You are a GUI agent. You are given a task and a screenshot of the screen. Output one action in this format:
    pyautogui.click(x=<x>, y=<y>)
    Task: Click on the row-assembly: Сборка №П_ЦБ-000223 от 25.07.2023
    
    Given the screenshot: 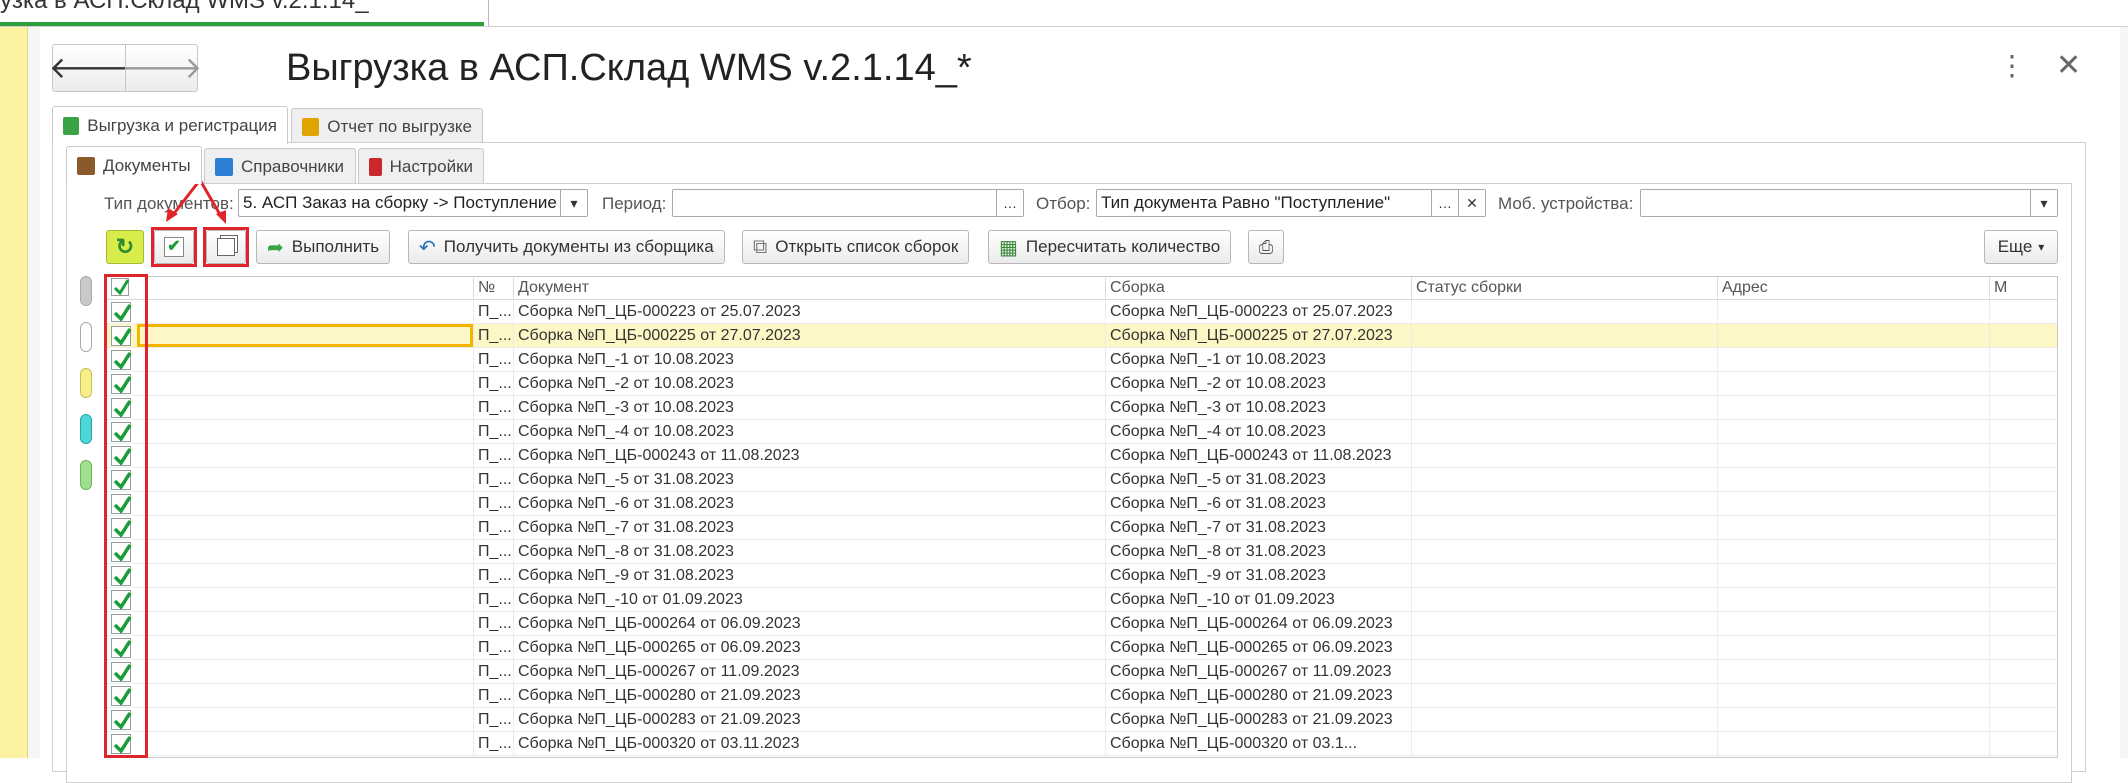 What is the action you would take?
    pyautogui.click(x=1258, y=311)
    